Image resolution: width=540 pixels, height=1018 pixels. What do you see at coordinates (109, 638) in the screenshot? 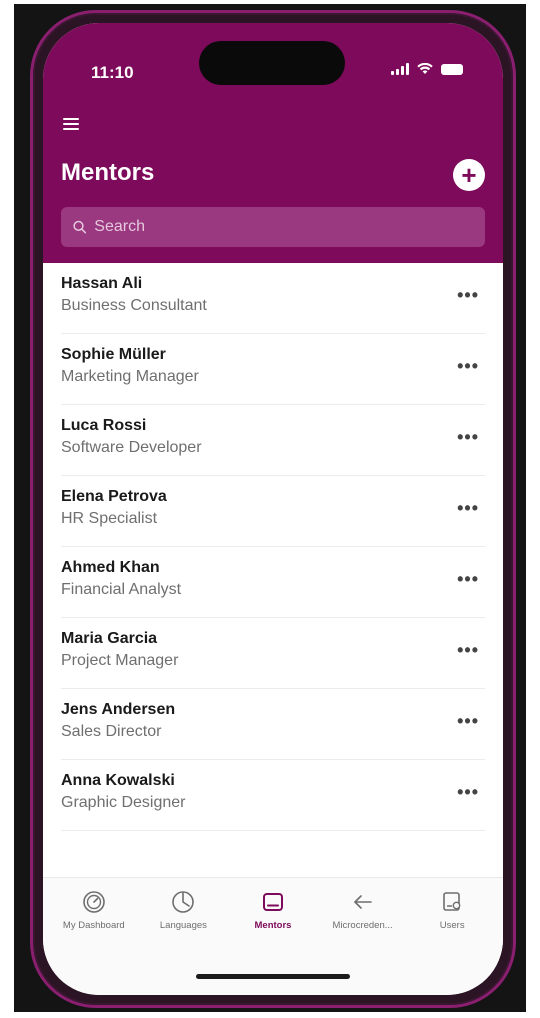
I see `mentor-name: Maria Garcia` at bounding box center [109, 638].